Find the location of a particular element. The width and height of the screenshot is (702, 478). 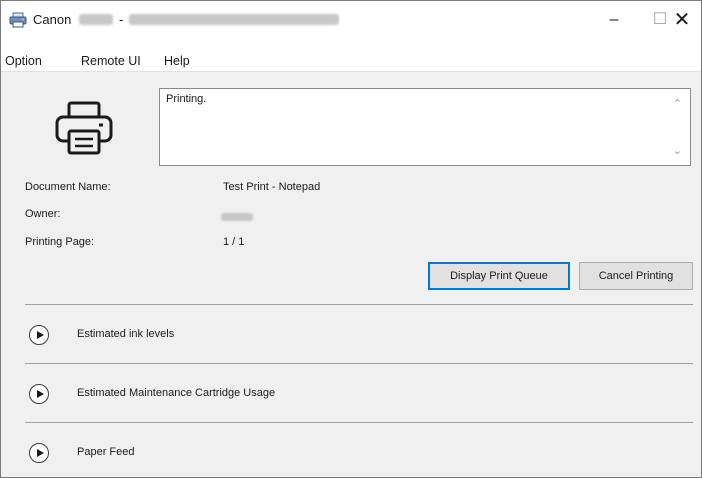

cancel-printing-button: Cancel Printing is located at coordinates (636, 276).